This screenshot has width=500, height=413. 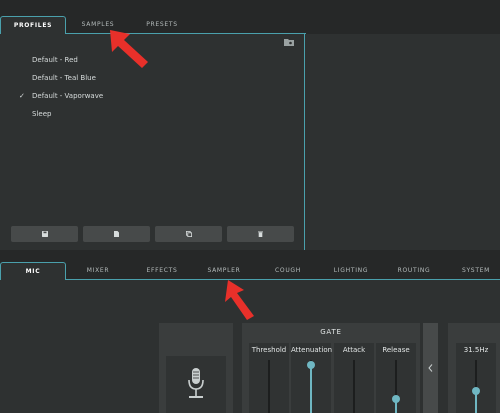 What do you see at coordinates (22, 96) in the screenshot?
I see `checkmark-icon: ✓` at bounding box center [22, 96].